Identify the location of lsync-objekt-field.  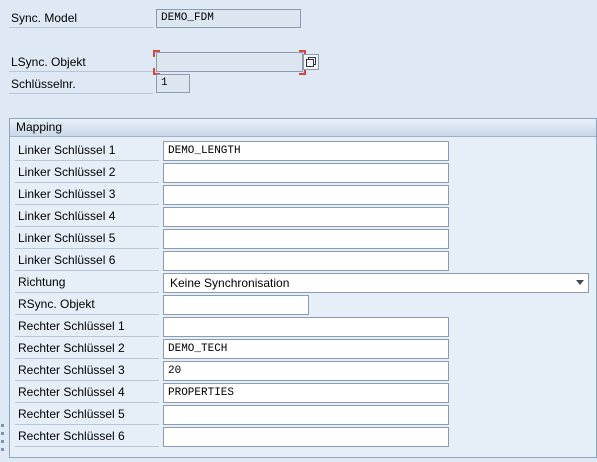
(229, 62).